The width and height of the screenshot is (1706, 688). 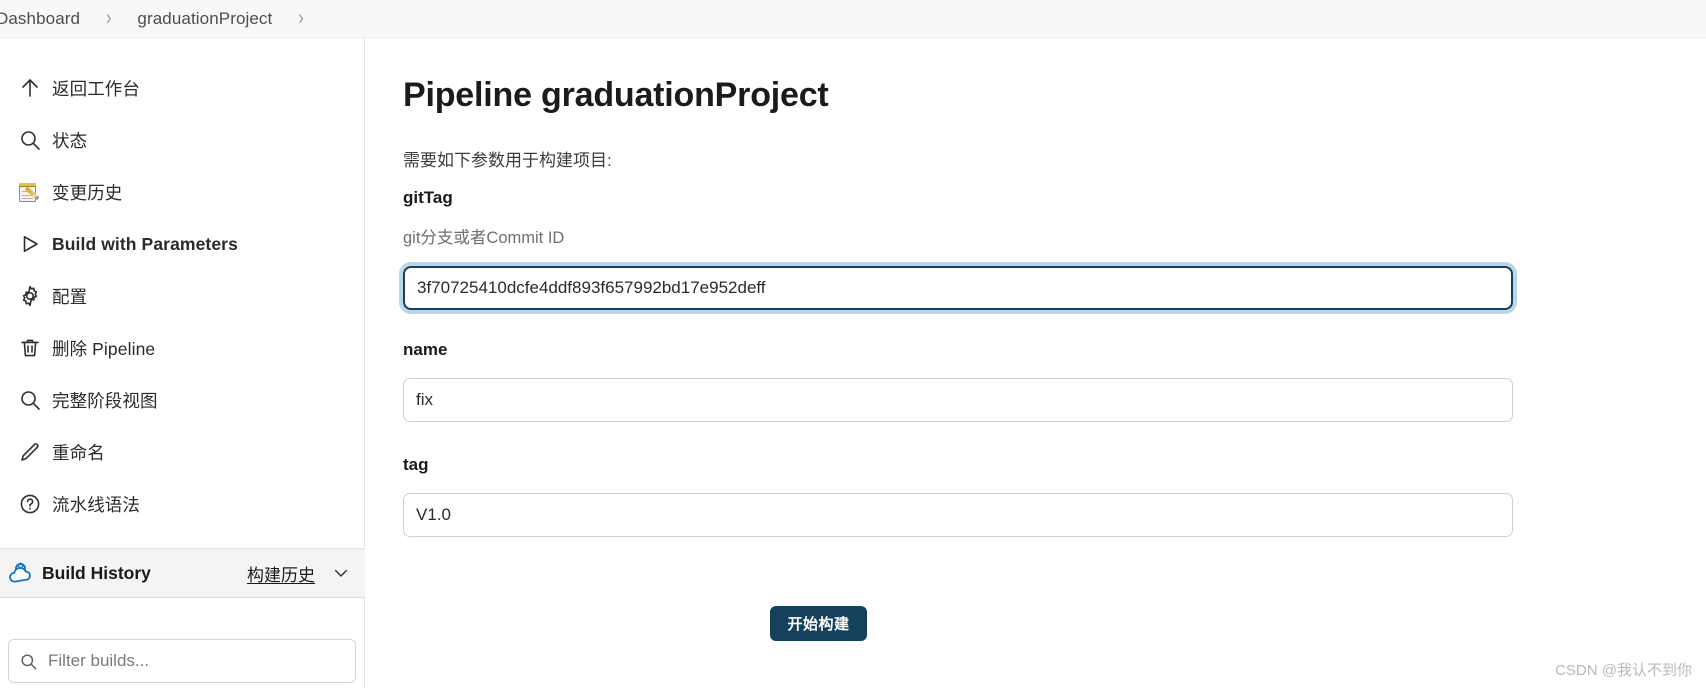 What do you see at coordinates (193, 661) in the screenshot?
I see `filter-builds-input` at bounding box center [193, 661].